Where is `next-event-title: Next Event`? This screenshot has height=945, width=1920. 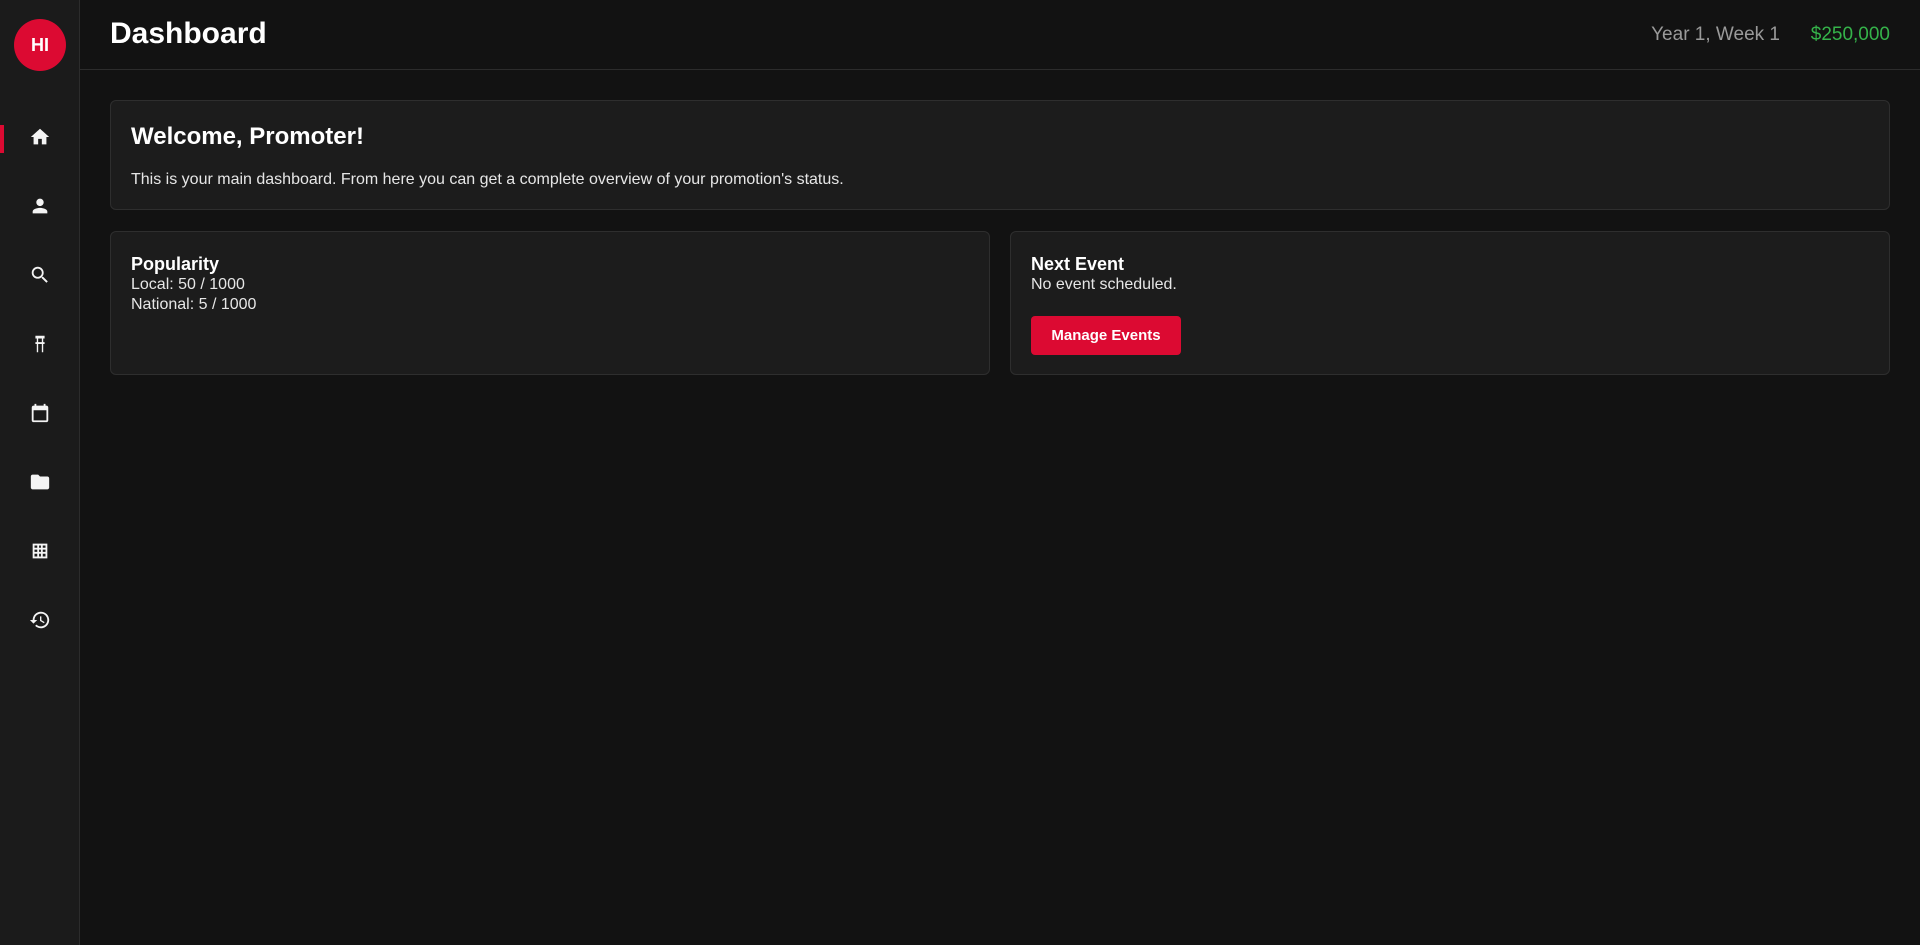
next-event-title: Next Event is located at coordinates (1078, 264).